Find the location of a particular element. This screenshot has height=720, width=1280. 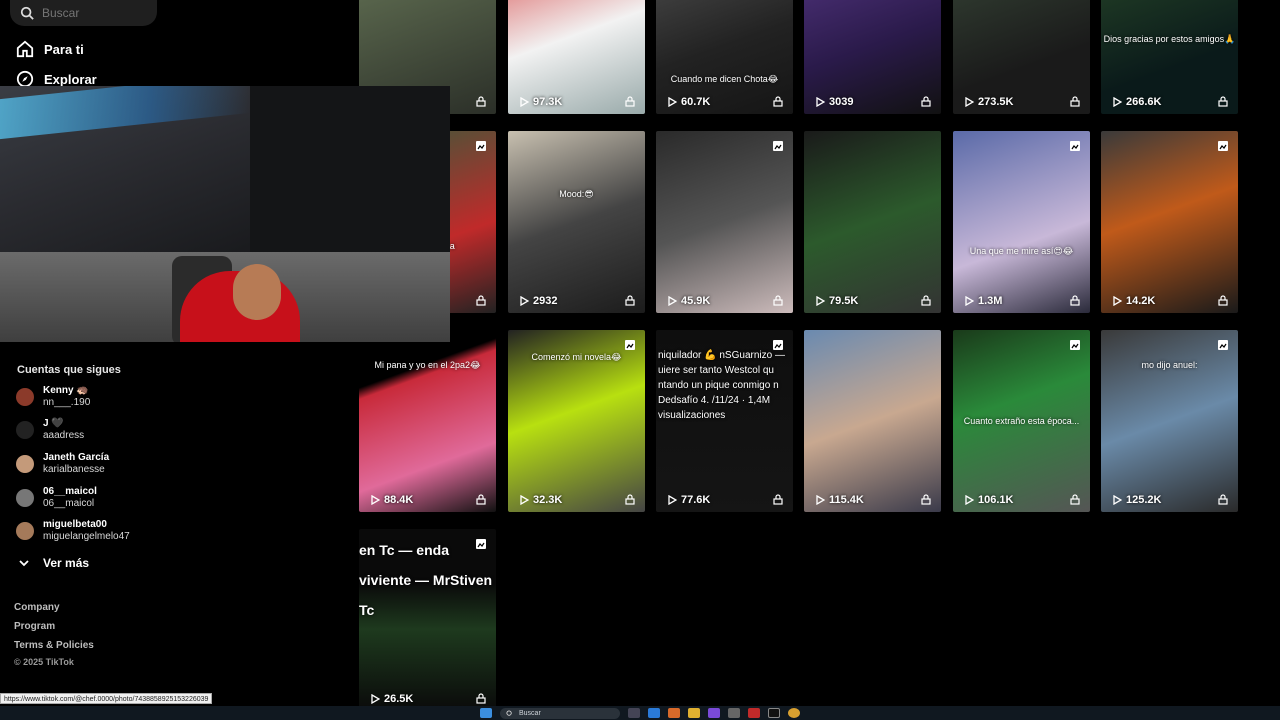

view-count-value: 77.6K is located at coordinates (696, 500).